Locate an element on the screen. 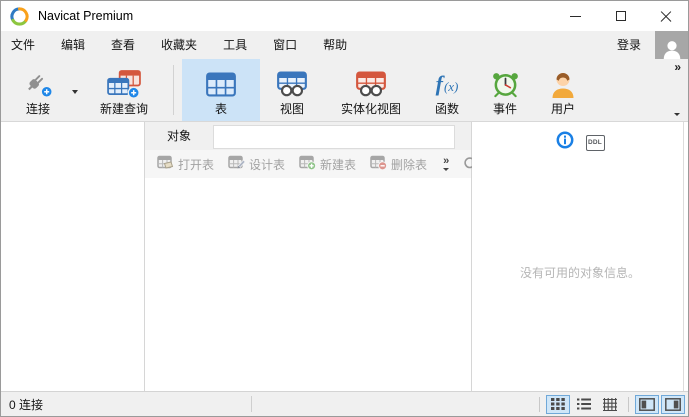  delete-table-button: 删除表 is located at coordinates (398, 164).